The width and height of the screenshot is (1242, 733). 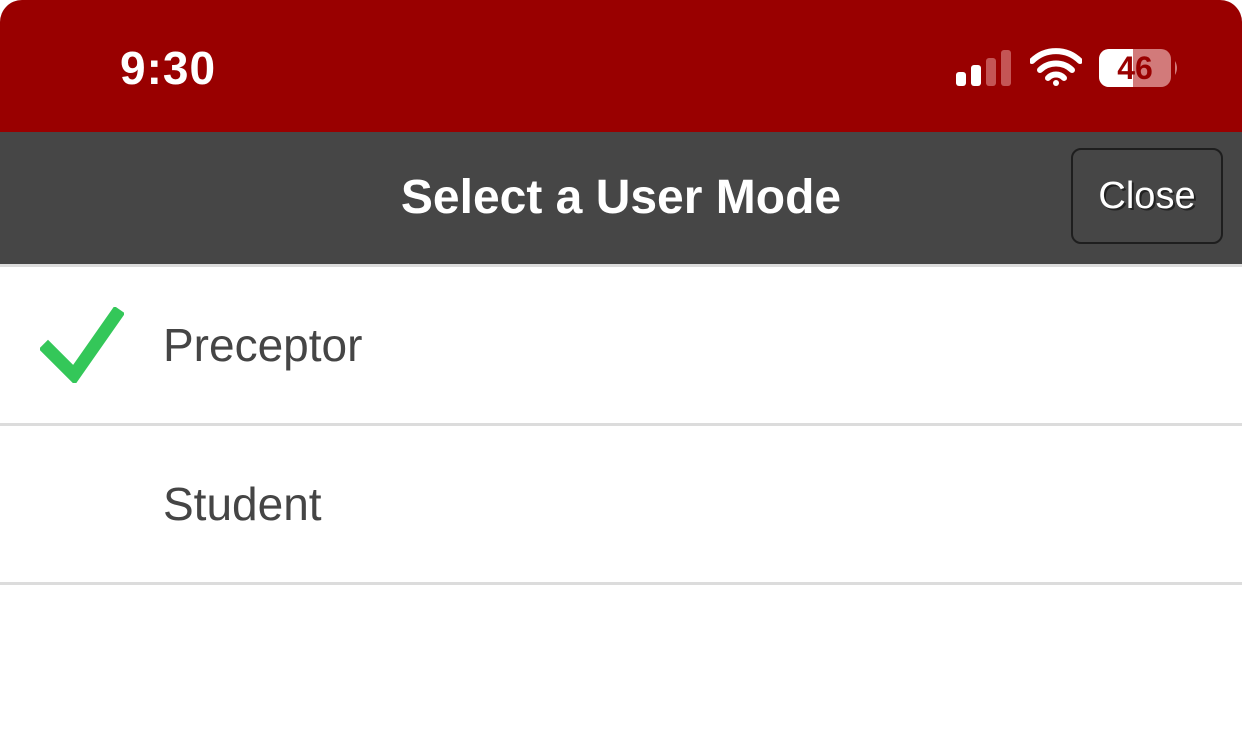 I want to click on mode-label: Student, so click(x=242, y=504).